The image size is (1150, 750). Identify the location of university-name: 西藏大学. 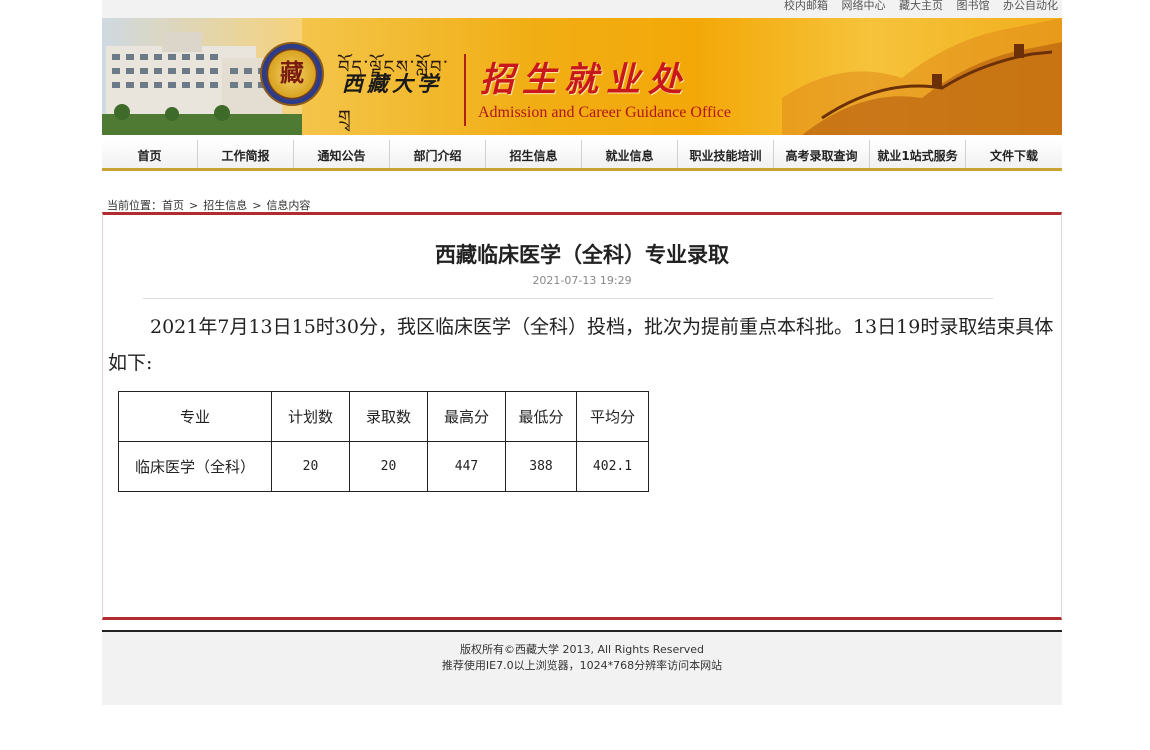
(392, 83).